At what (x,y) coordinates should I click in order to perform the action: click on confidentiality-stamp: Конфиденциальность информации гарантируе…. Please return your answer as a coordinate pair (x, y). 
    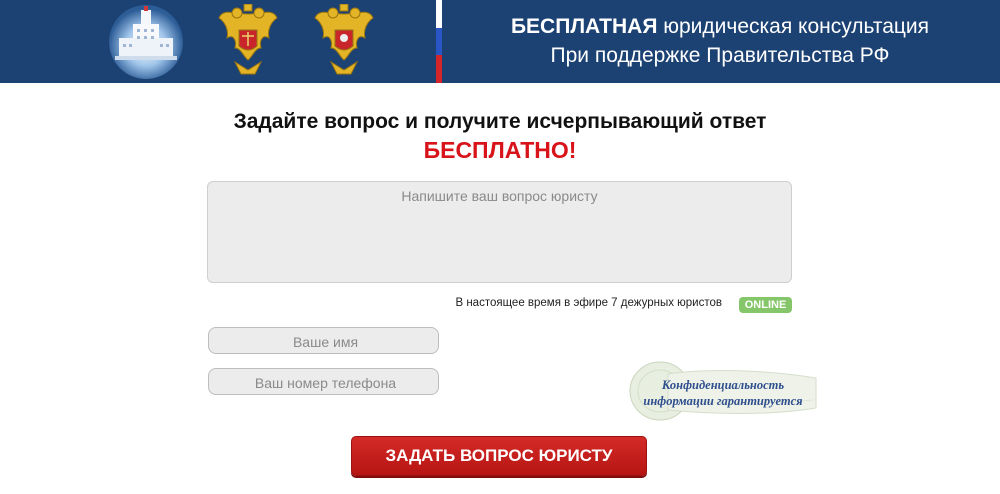
    Looking at the image, I should click on (723, 391).